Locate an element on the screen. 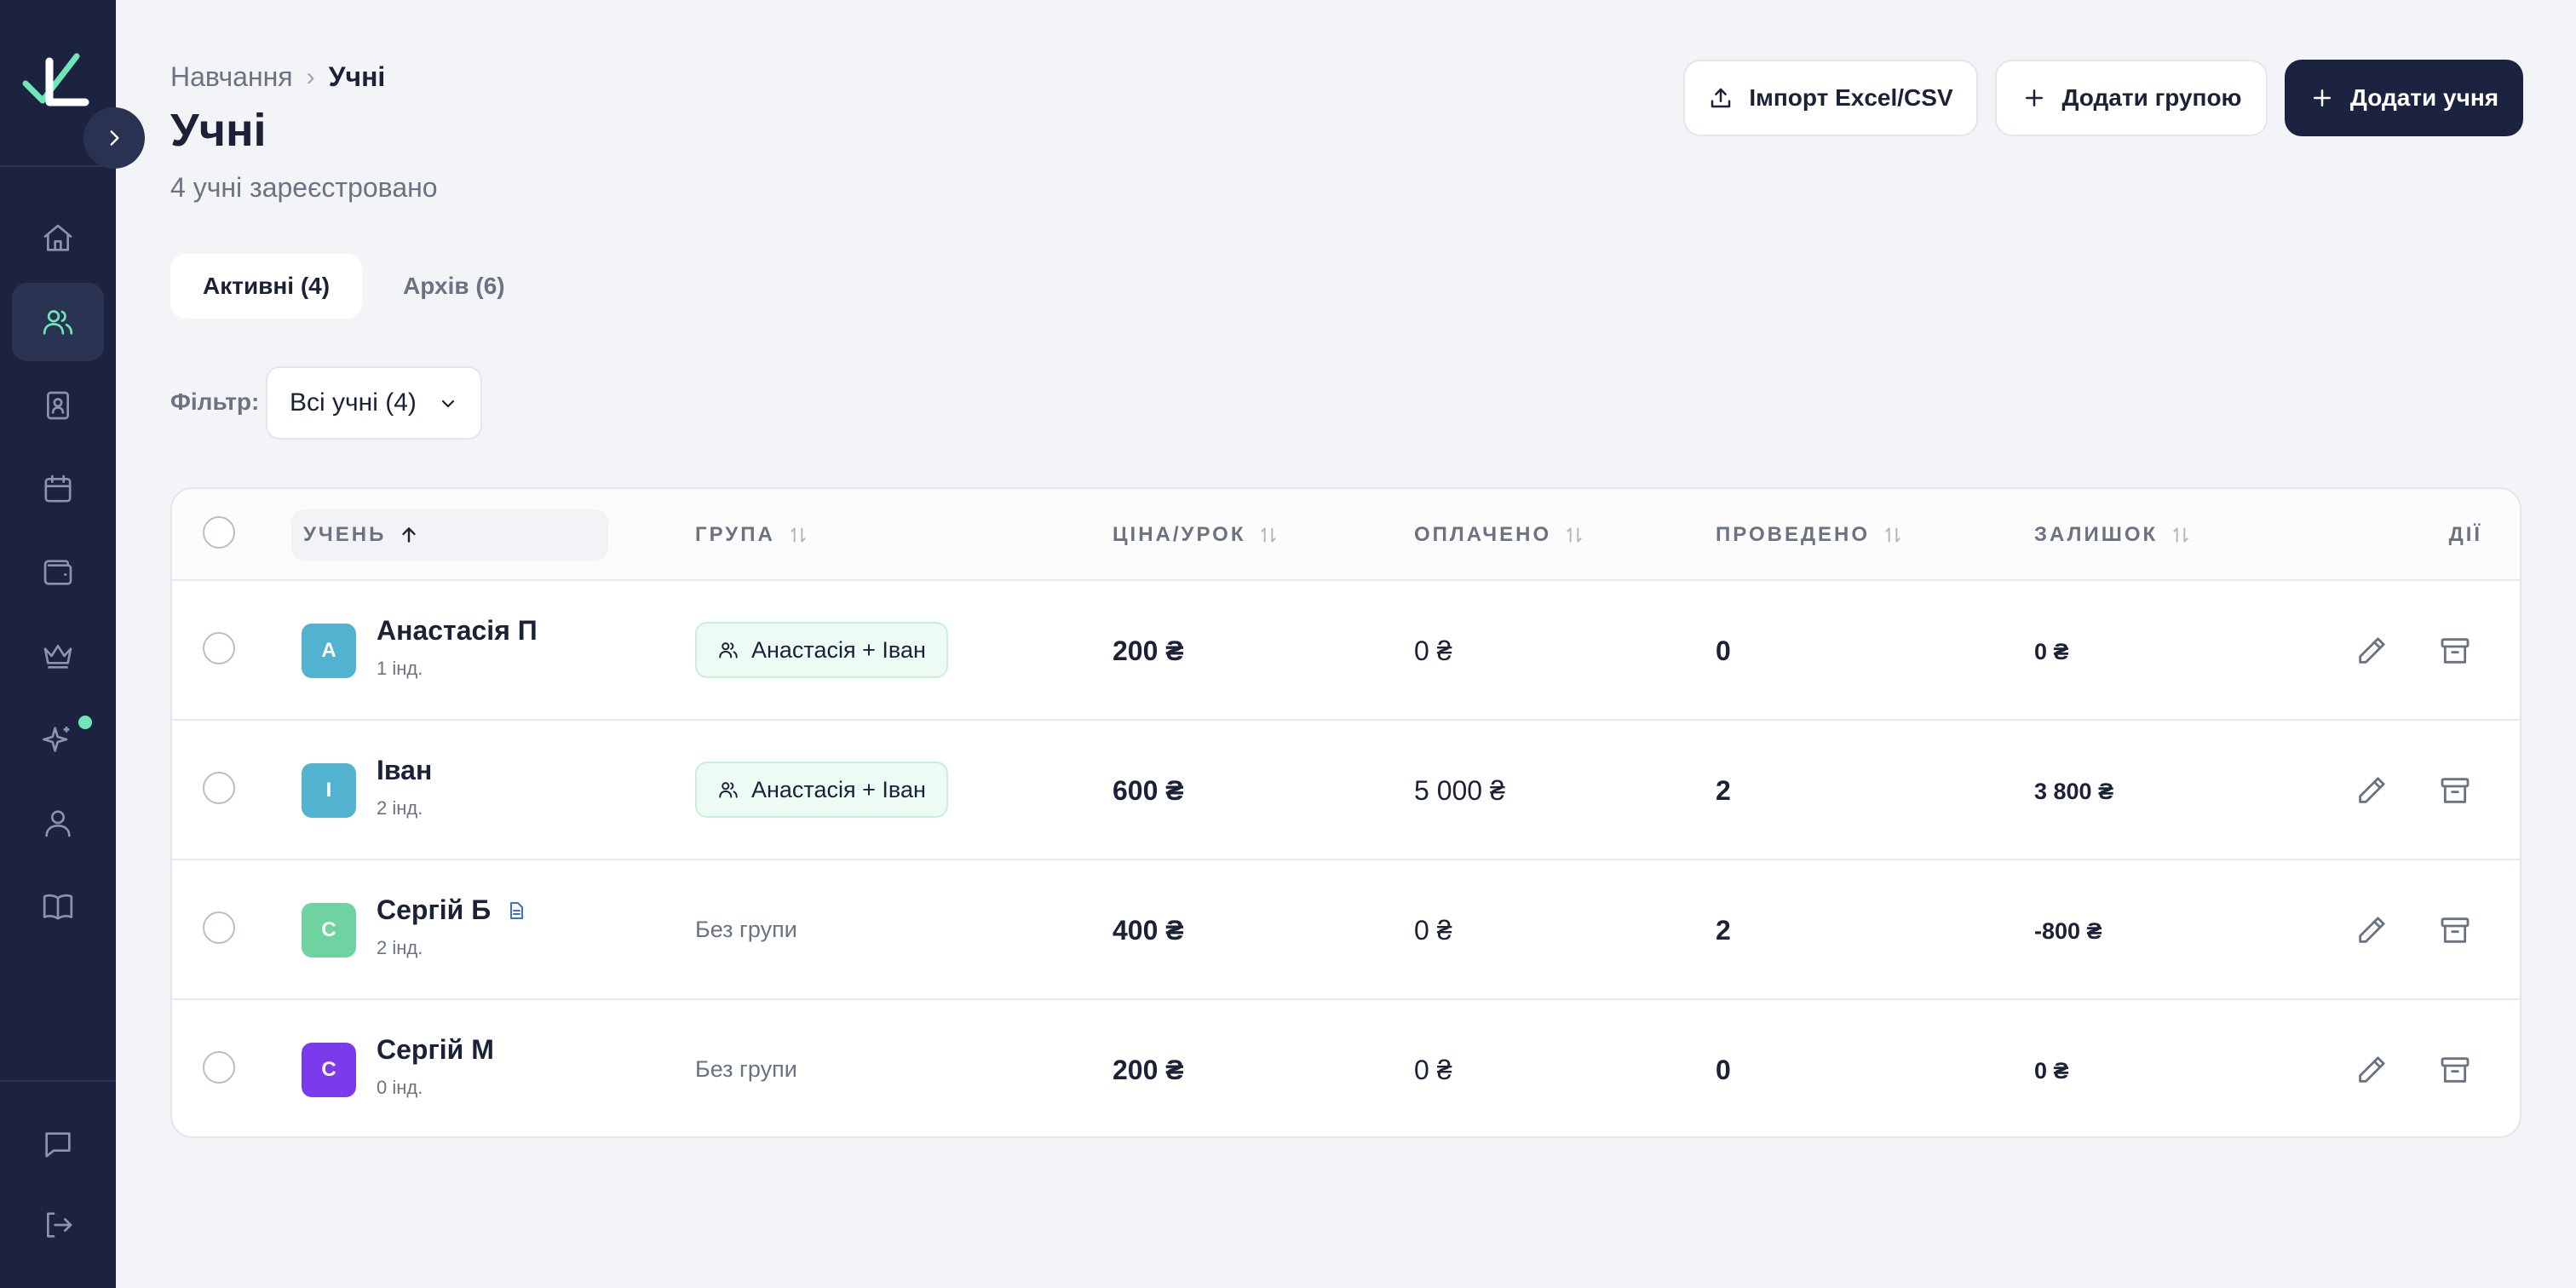 This screenshot has width=2576, height=1288. column-price: ЦІНА/УРОК is located at coordinates (1196, 535).